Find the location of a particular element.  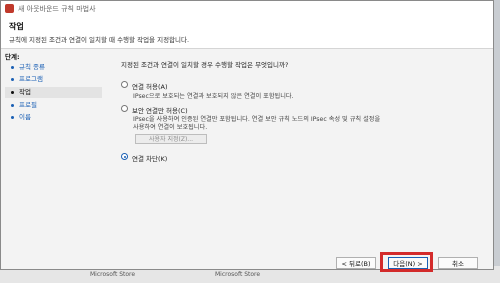

cancel-button: 취소 is located at coordinates (458, 263).